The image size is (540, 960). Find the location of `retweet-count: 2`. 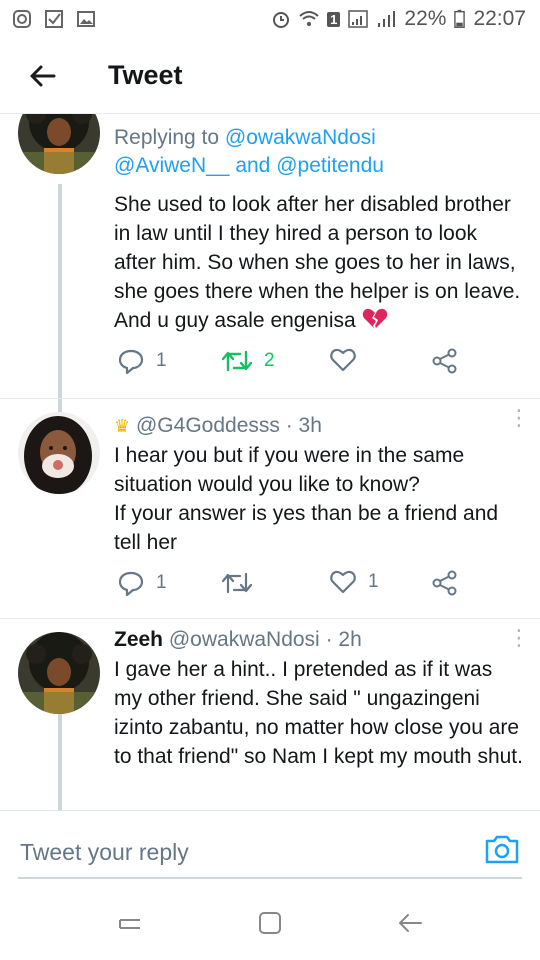

retweet-count: 2 is located at coordinates (269, 360).